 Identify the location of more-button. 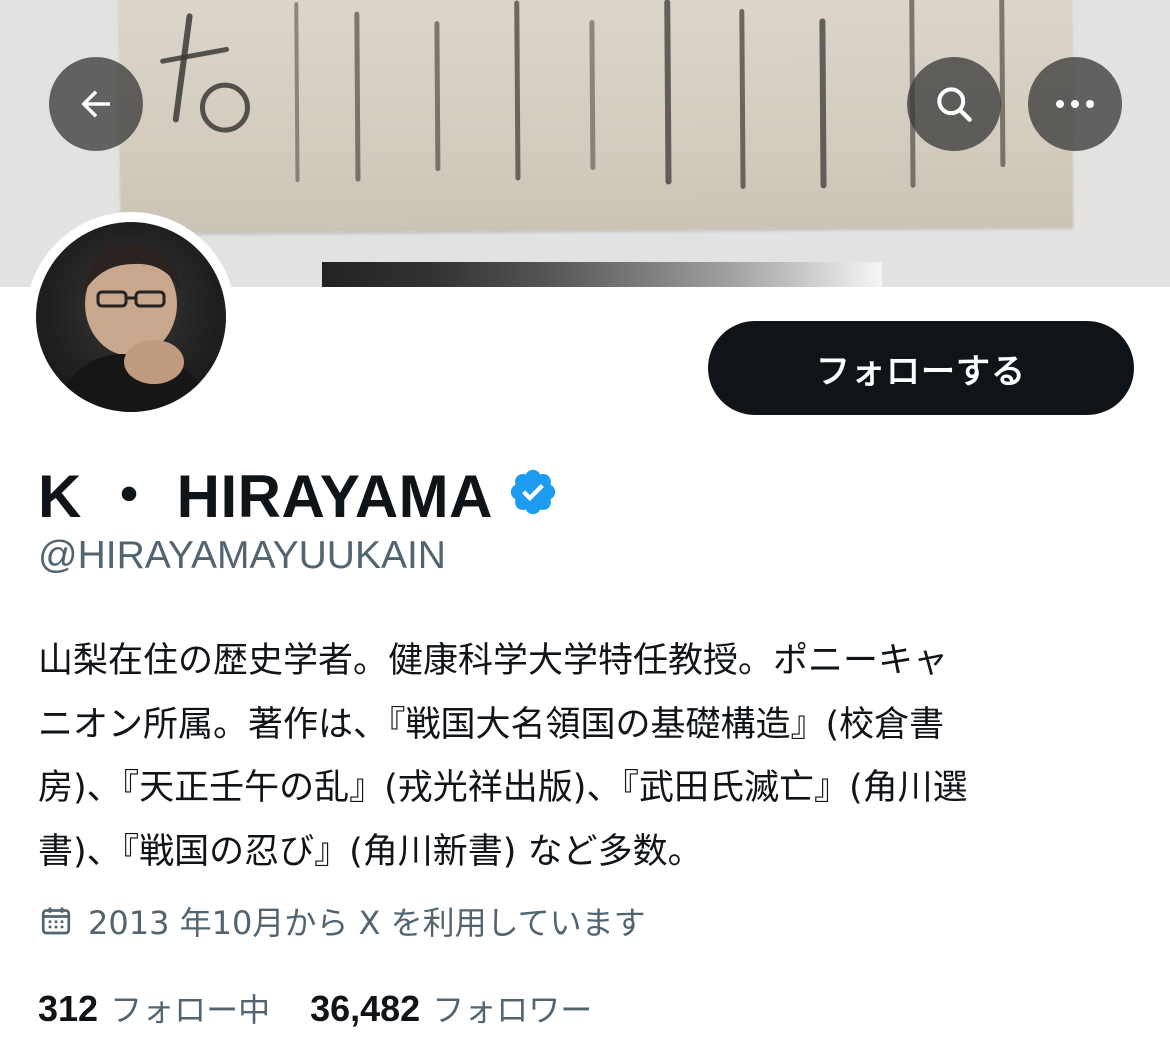
(1075, 104).